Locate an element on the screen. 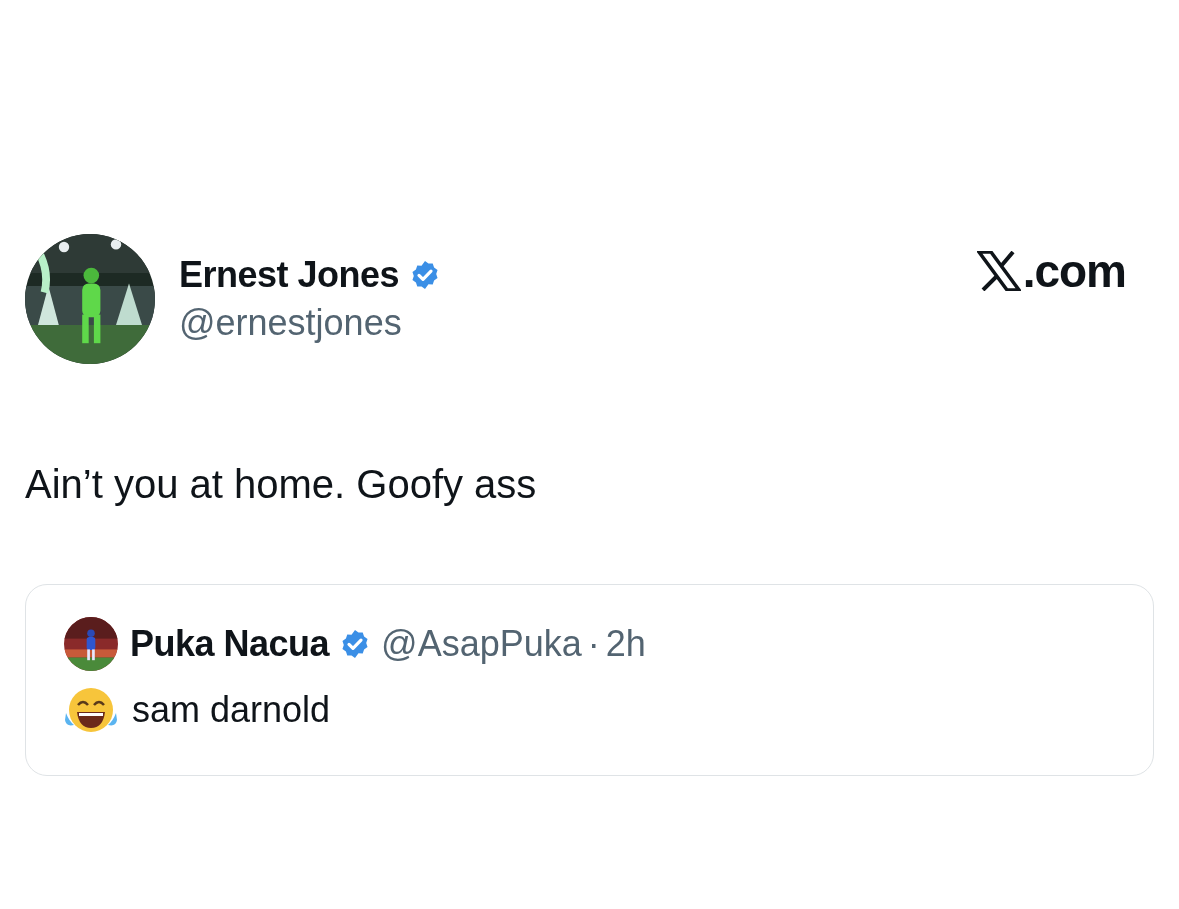  post-time: 2h is located at coordinates (625, 644).